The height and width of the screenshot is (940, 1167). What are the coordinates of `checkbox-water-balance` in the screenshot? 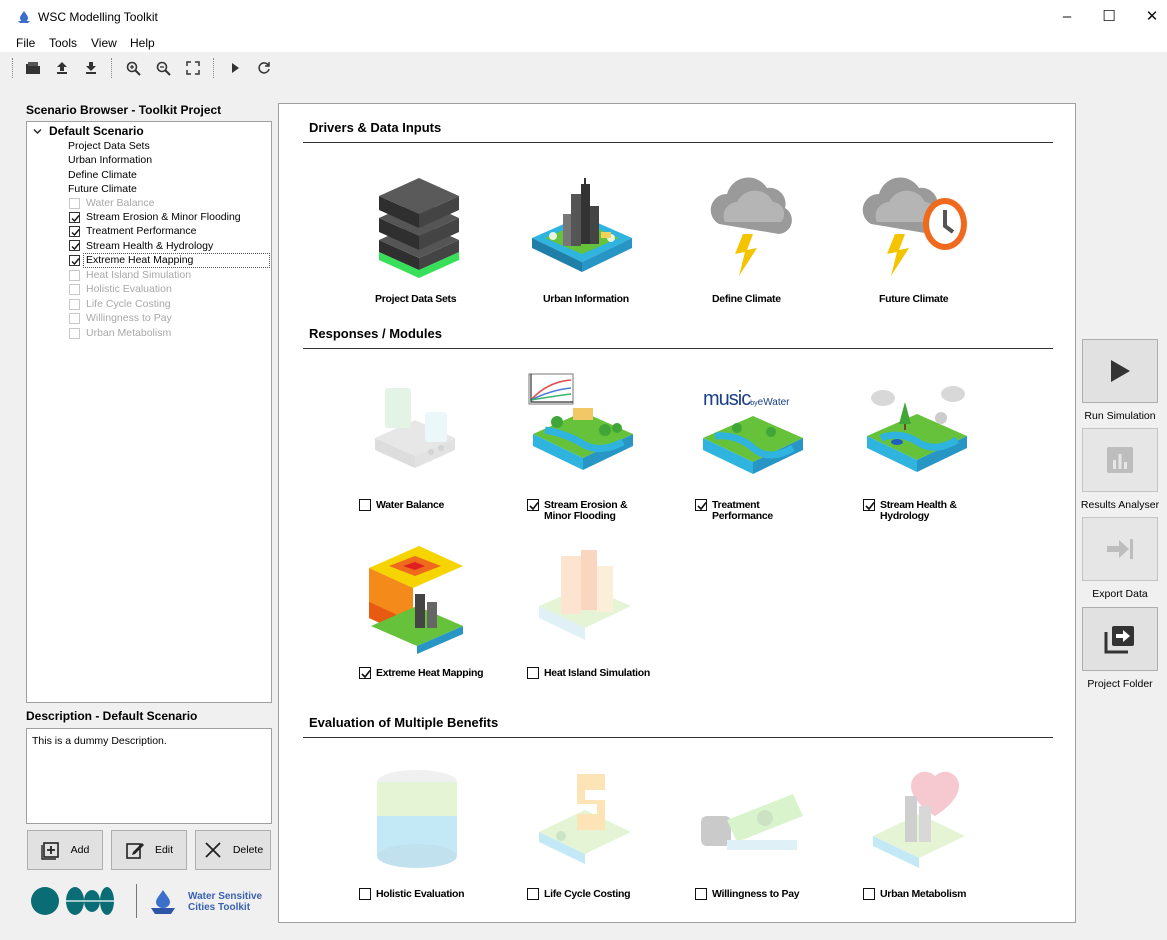 It's located at (365, 505).